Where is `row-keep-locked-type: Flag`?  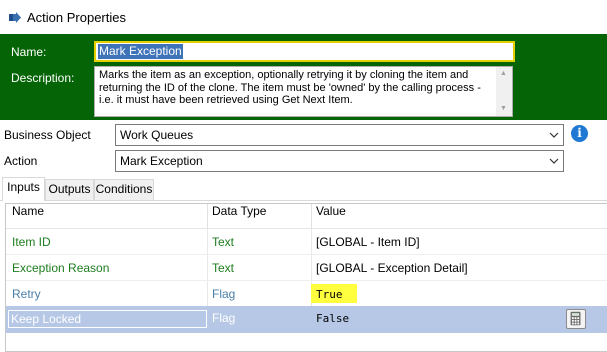
row-keep-locked-type: Flag is located at coordinates (224, 318).